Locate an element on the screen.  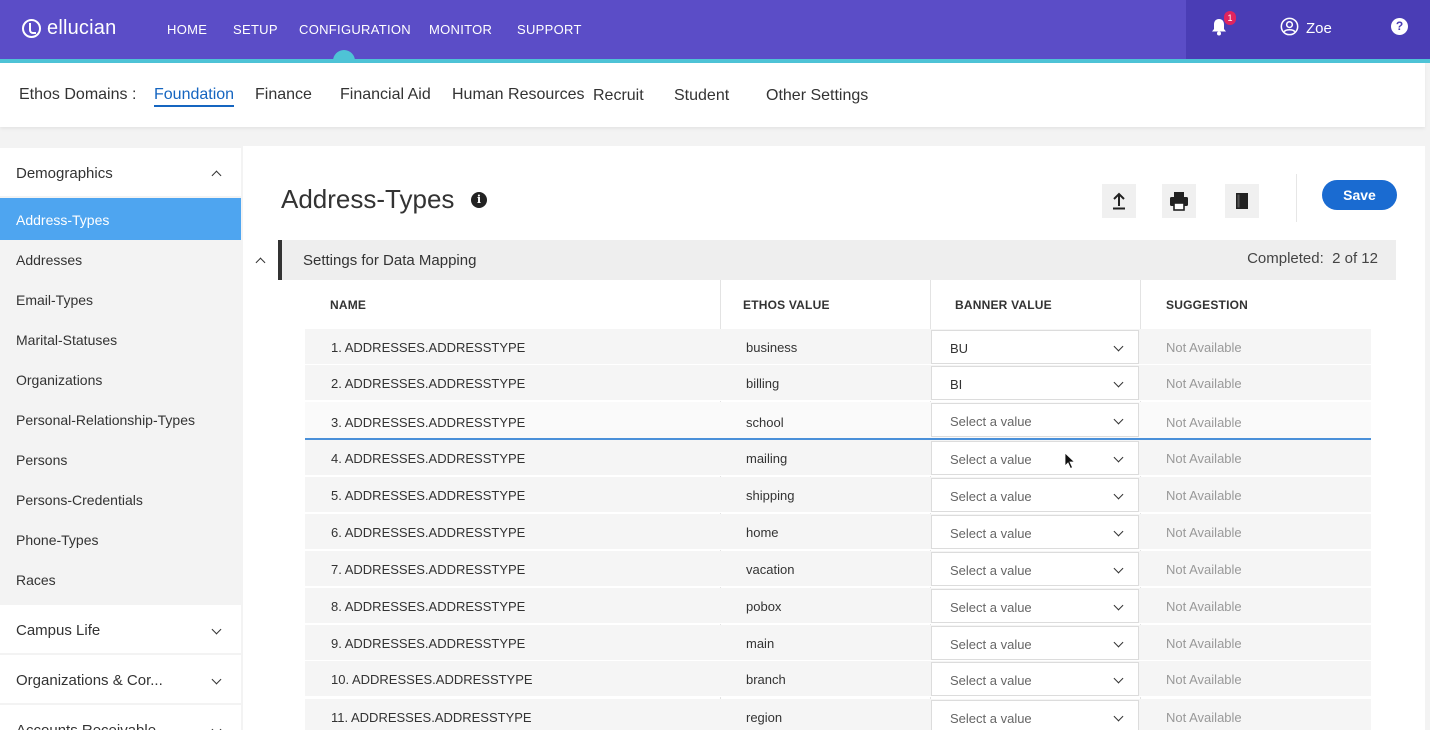
domain-tab-financial-aid: Financial Aid is located at coordinates (385, 95).